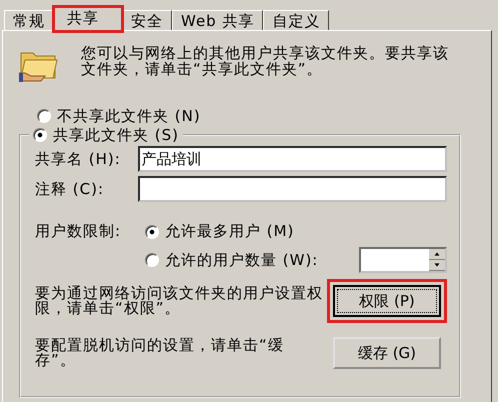 This screenshot has height=402, width=498. What do you see at coordinates (147, 20) in the screenshot?
I see `tab: 安全` at bounding box center [147, 20].